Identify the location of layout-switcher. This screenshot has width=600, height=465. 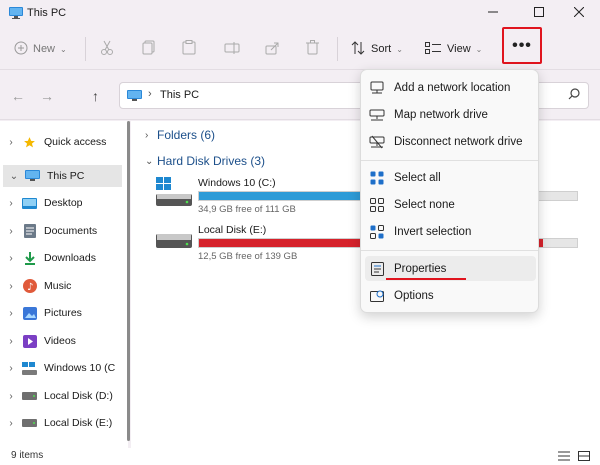
(574, 457).